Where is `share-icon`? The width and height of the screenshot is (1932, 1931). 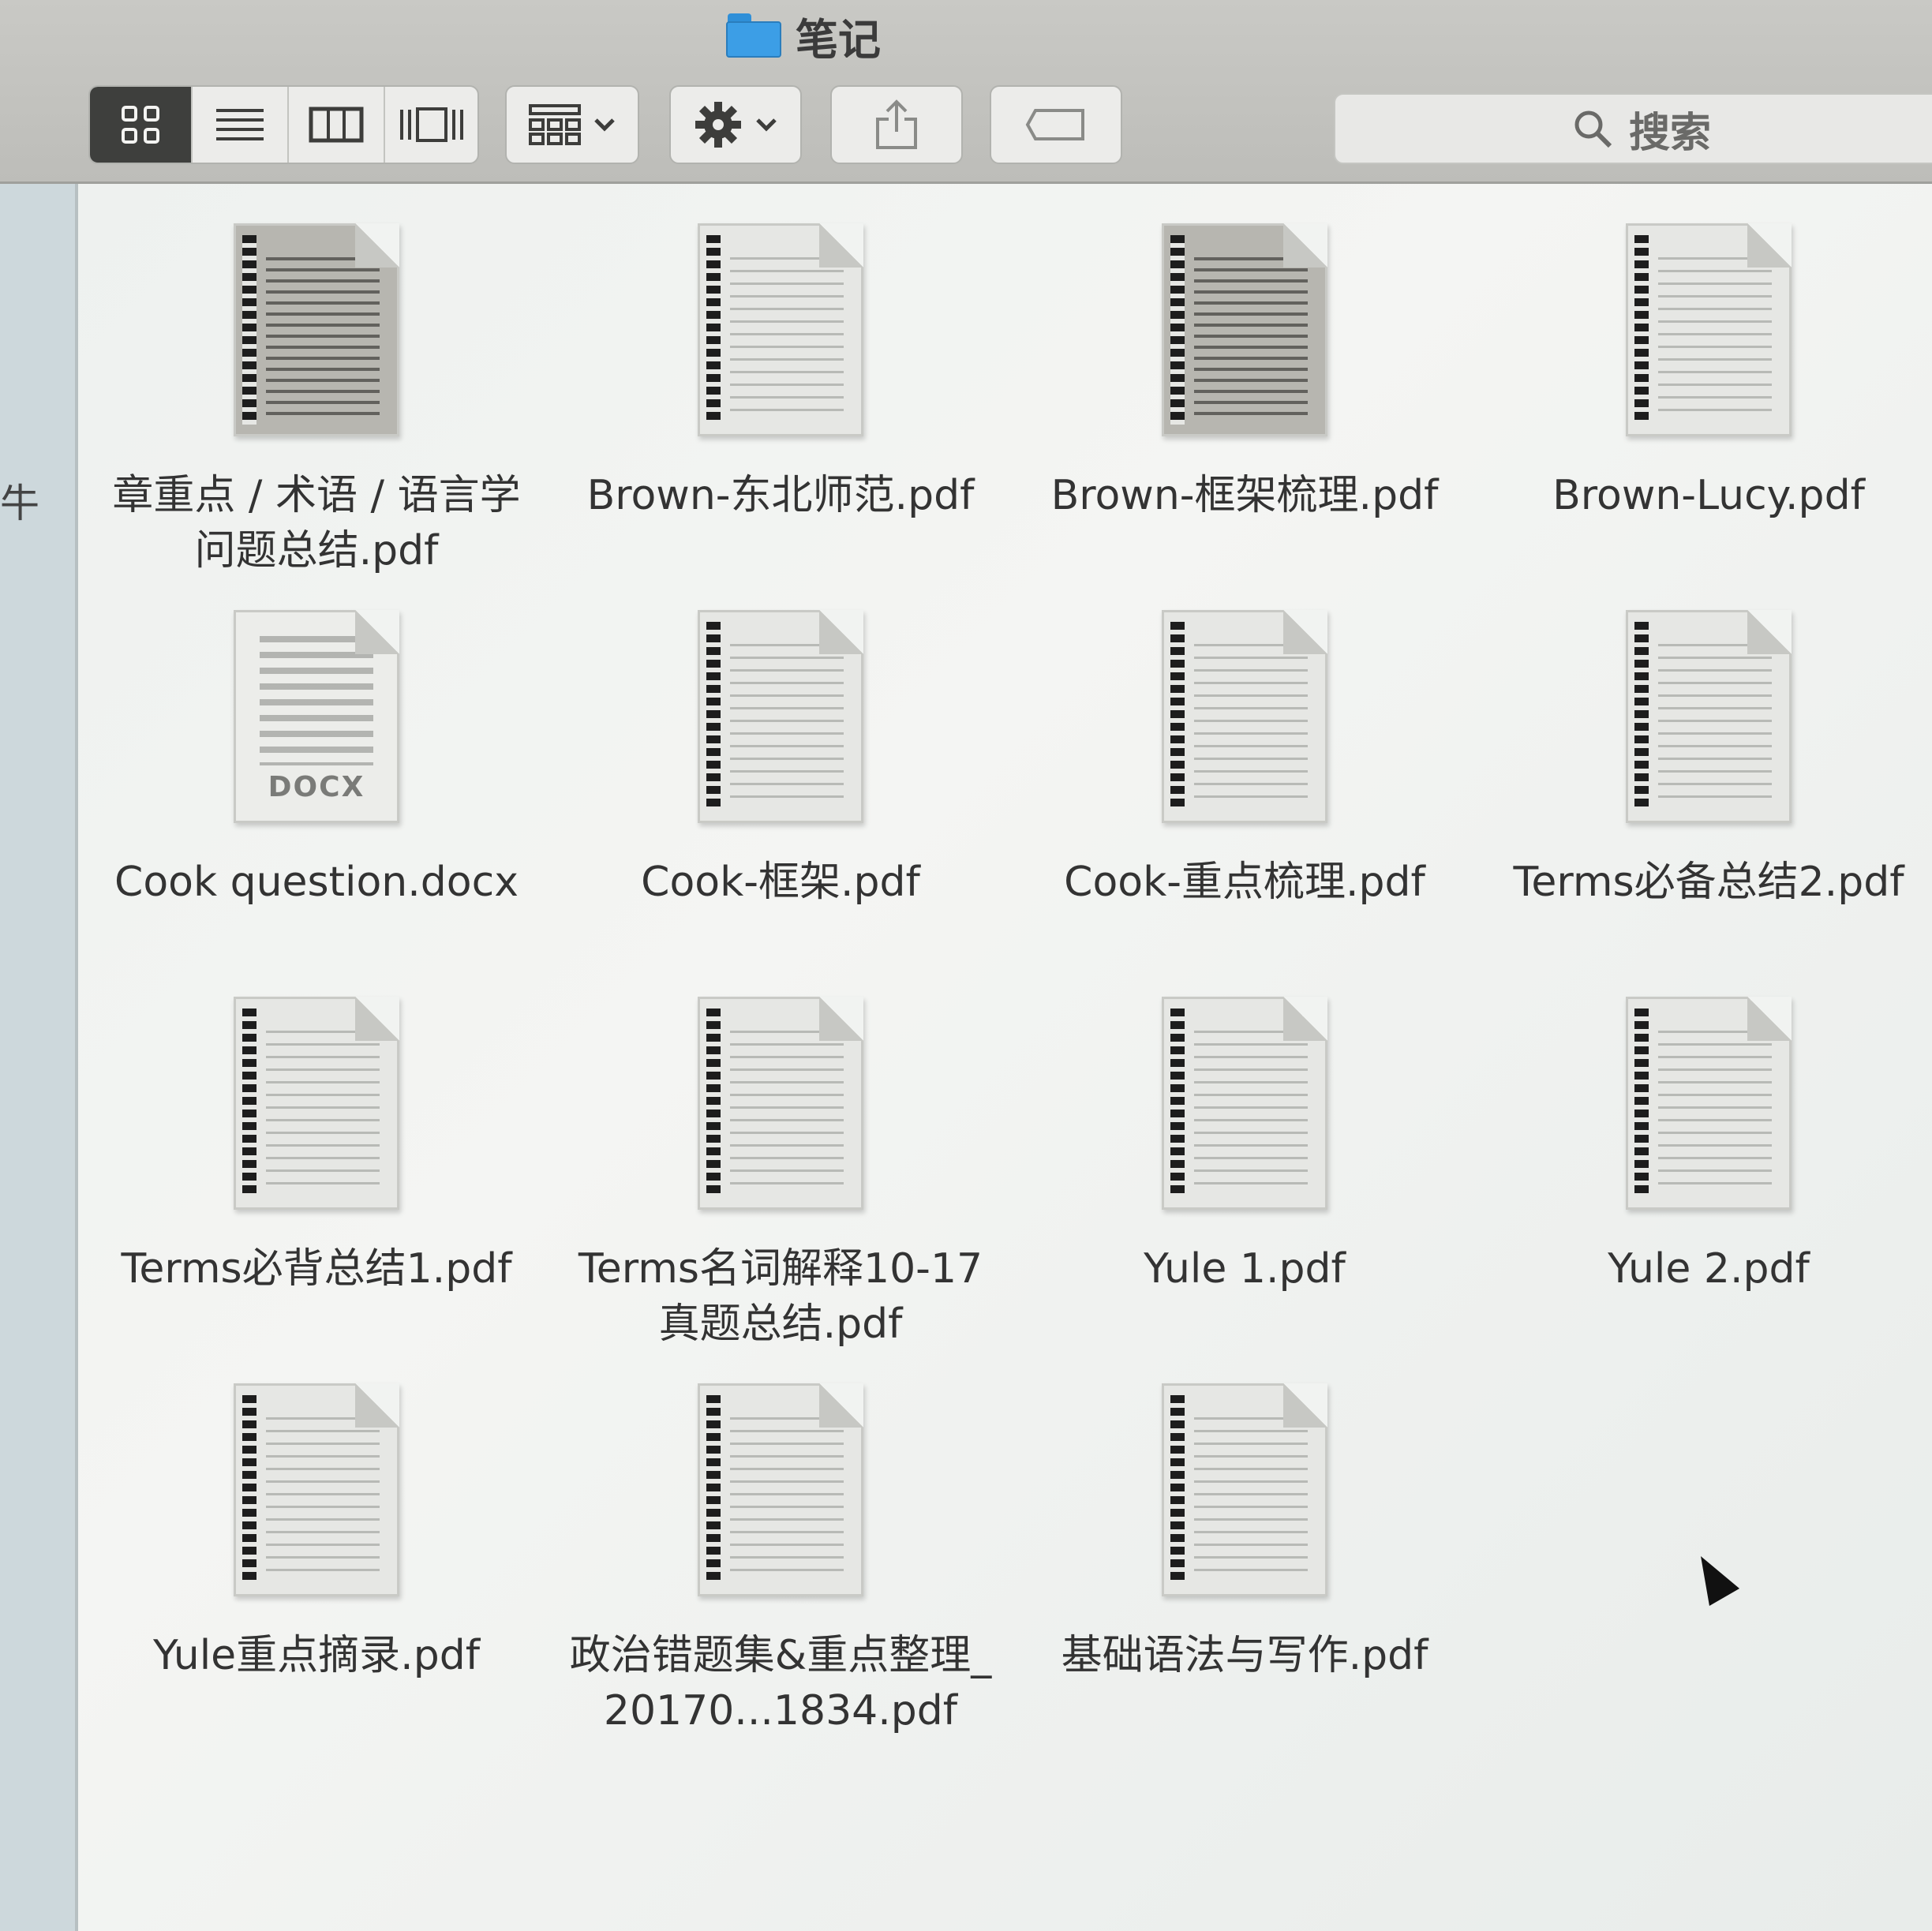
share-icon is located at coordinates (896, 124).